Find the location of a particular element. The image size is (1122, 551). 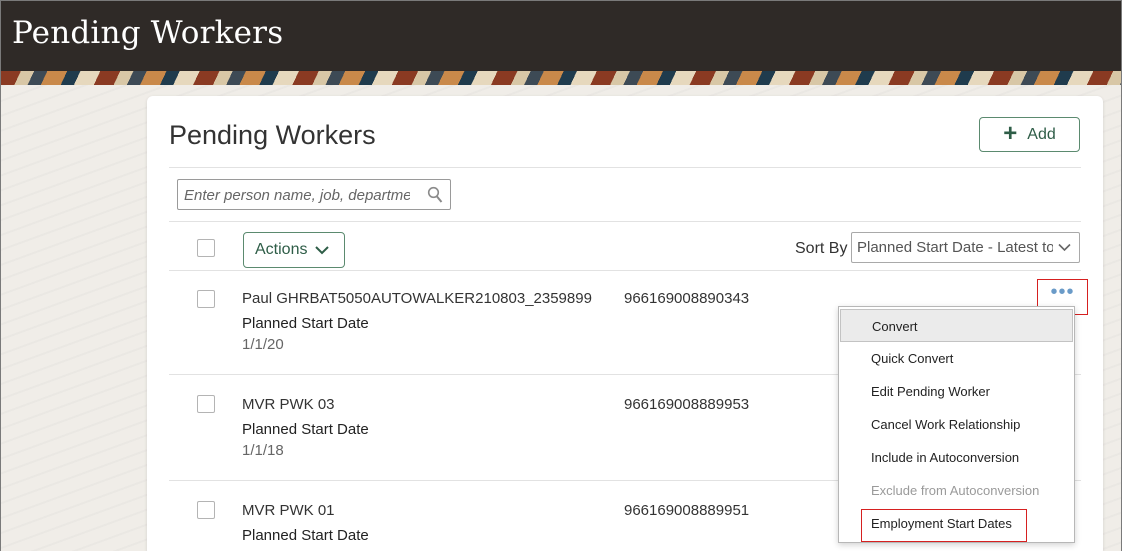

search-icon is located at coordinates (435, 195).